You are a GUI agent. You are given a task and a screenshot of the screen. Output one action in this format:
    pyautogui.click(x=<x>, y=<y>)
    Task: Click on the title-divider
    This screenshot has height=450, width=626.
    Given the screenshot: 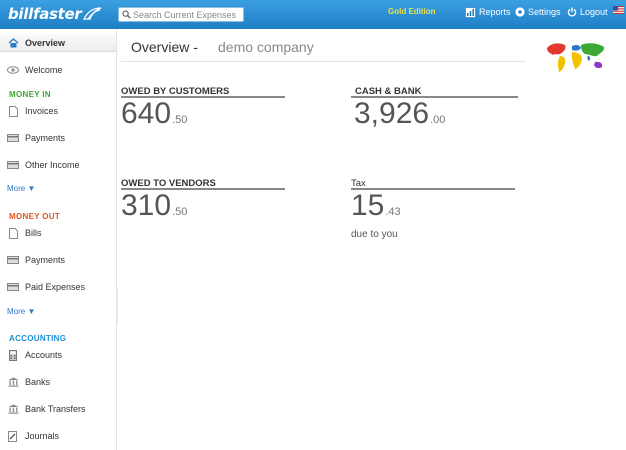 What is the action you would take?
    pyautogui.click(x=323, y=61)
    